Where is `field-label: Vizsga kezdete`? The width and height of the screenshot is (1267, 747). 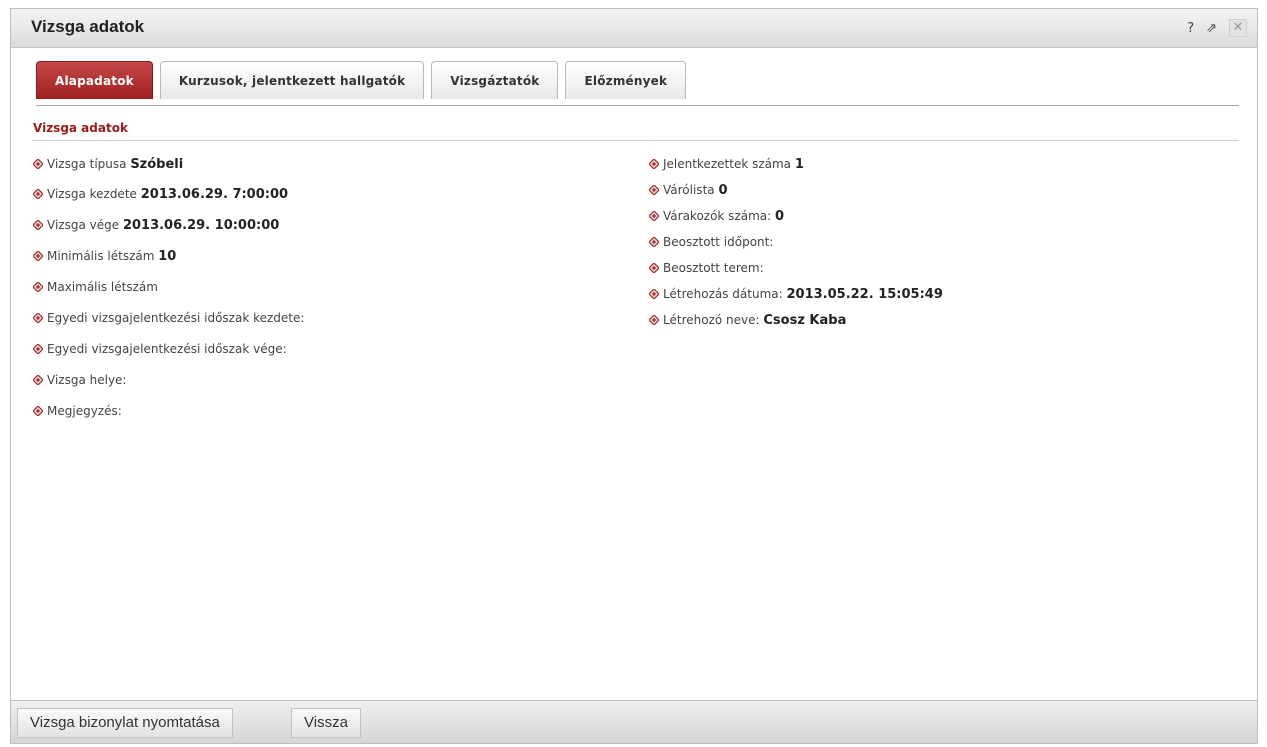 field-label: Vizsga kezdete is located at coordinates (92, 194).